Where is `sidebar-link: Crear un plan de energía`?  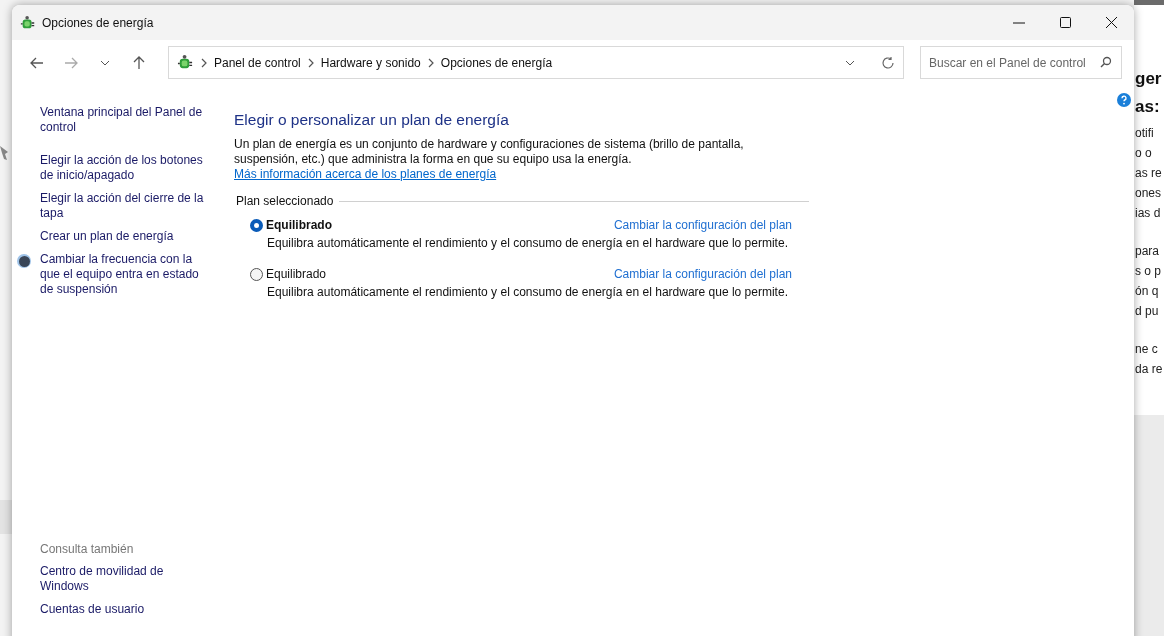 sidebar-link: Crear un plan de energía is located at coordinates (125, 236).